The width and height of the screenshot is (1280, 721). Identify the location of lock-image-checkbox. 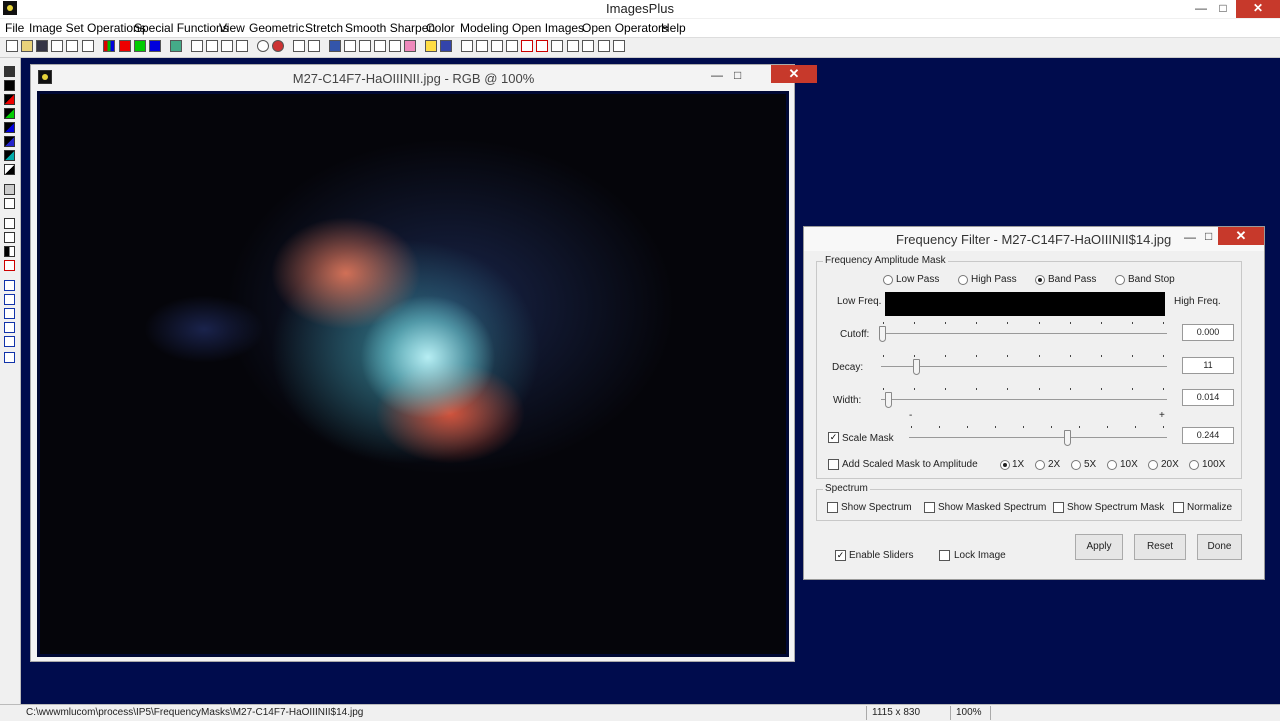
(944, 555).